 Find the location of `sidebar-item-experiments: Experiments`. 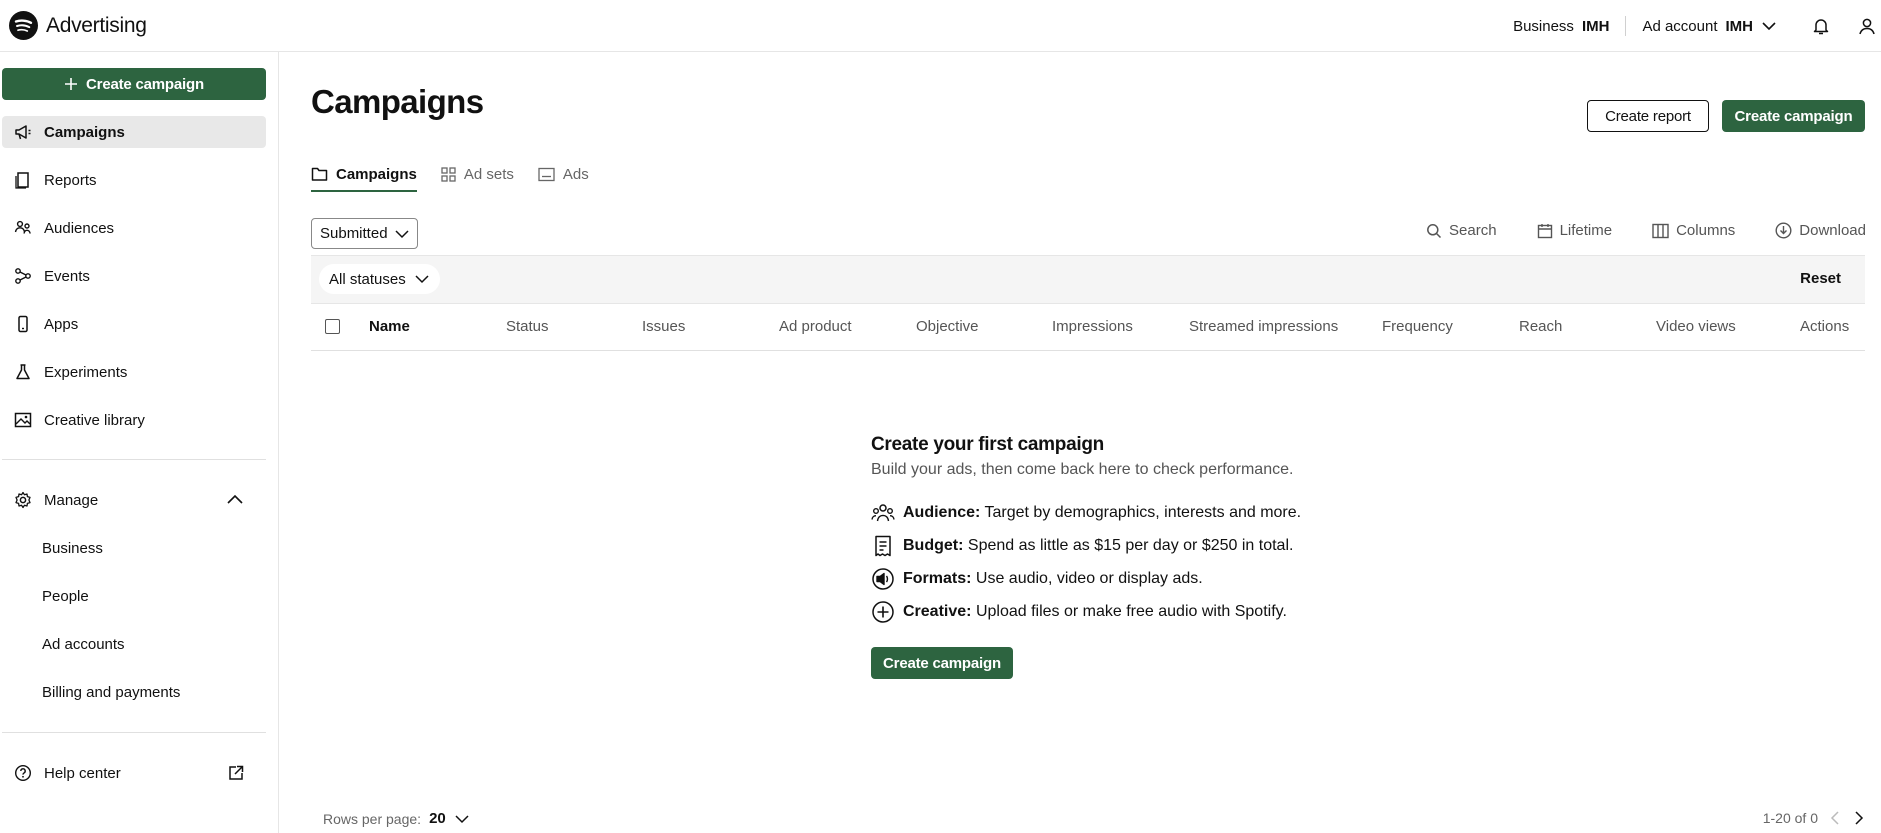

sidebar-item-experiments: Experiments is located at coordinates (134, 372).